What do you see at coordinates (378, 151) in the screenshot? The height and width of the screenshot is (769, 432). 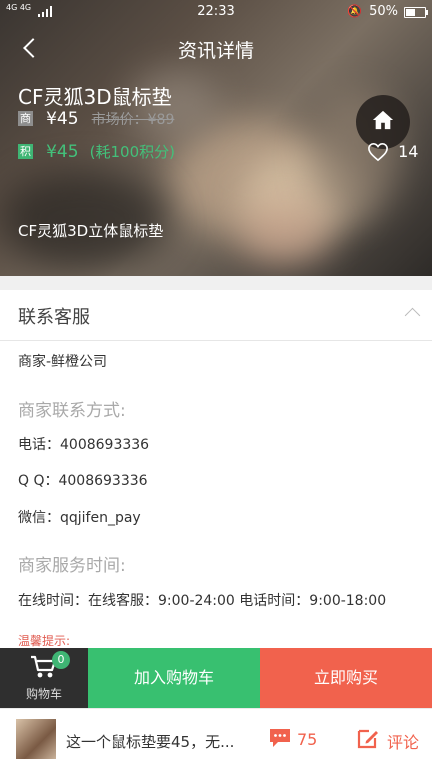 I see `heart-icon` at bounding box center [378, 151].